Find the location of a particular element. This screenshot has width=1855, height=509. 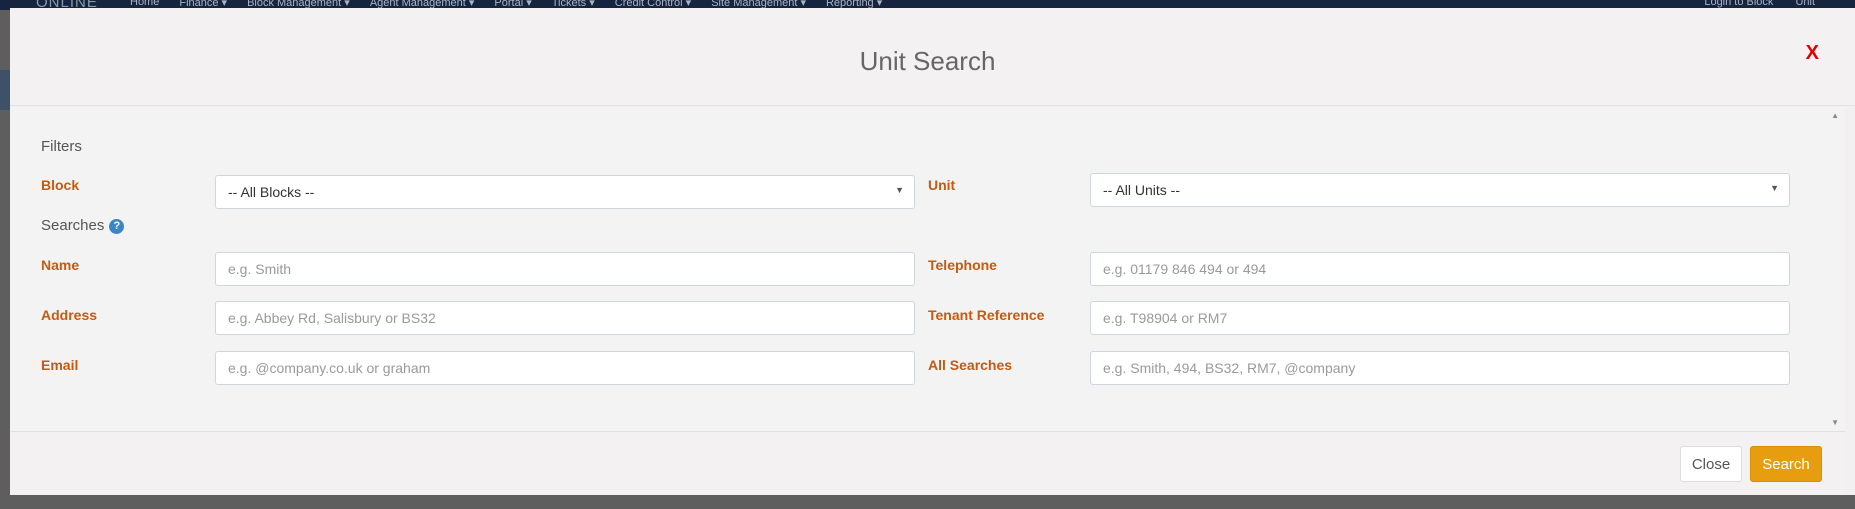

nav-unit-search: Unit is located at coordinates (1805, 4).